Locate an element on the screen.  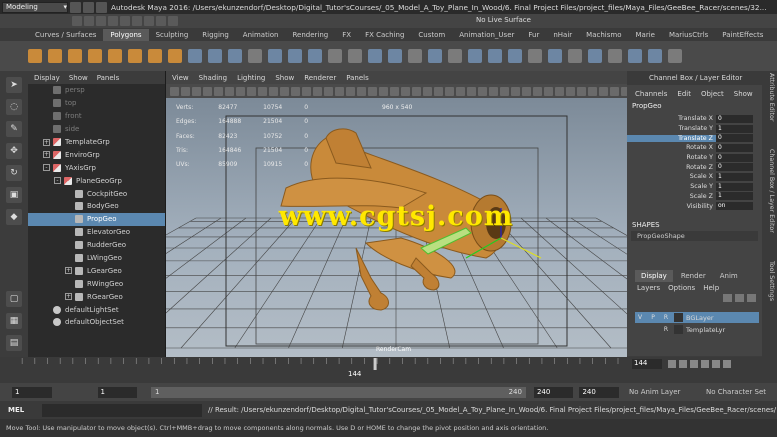
sew-uv-icon is located at coordinates (555, 56).